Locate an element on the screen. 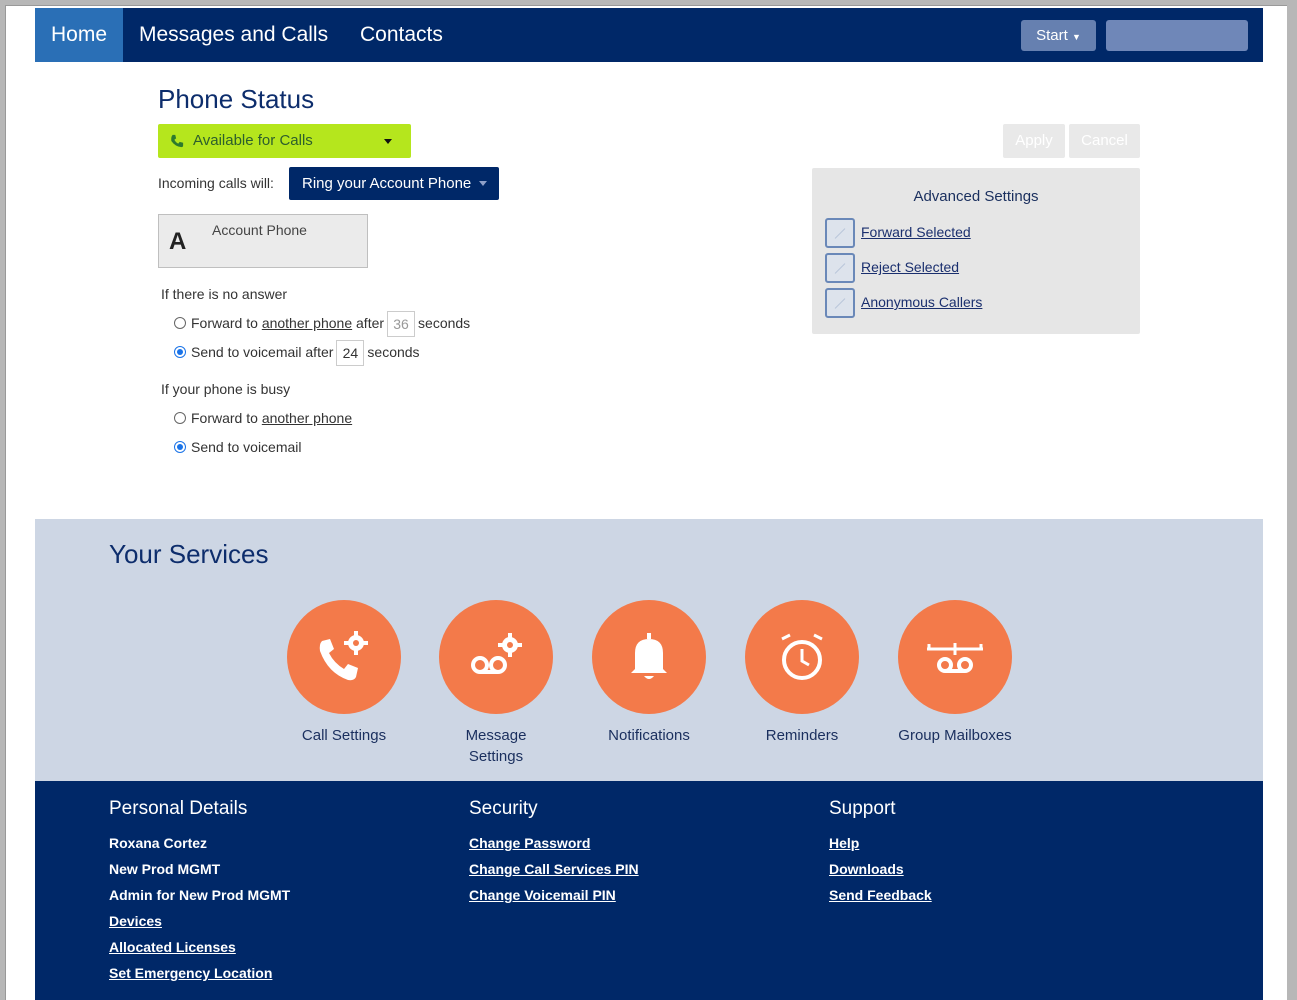 The width and height of the screenshot is (1297, 1000). voicemail-gear-icon is located at coordinates (496, 653).